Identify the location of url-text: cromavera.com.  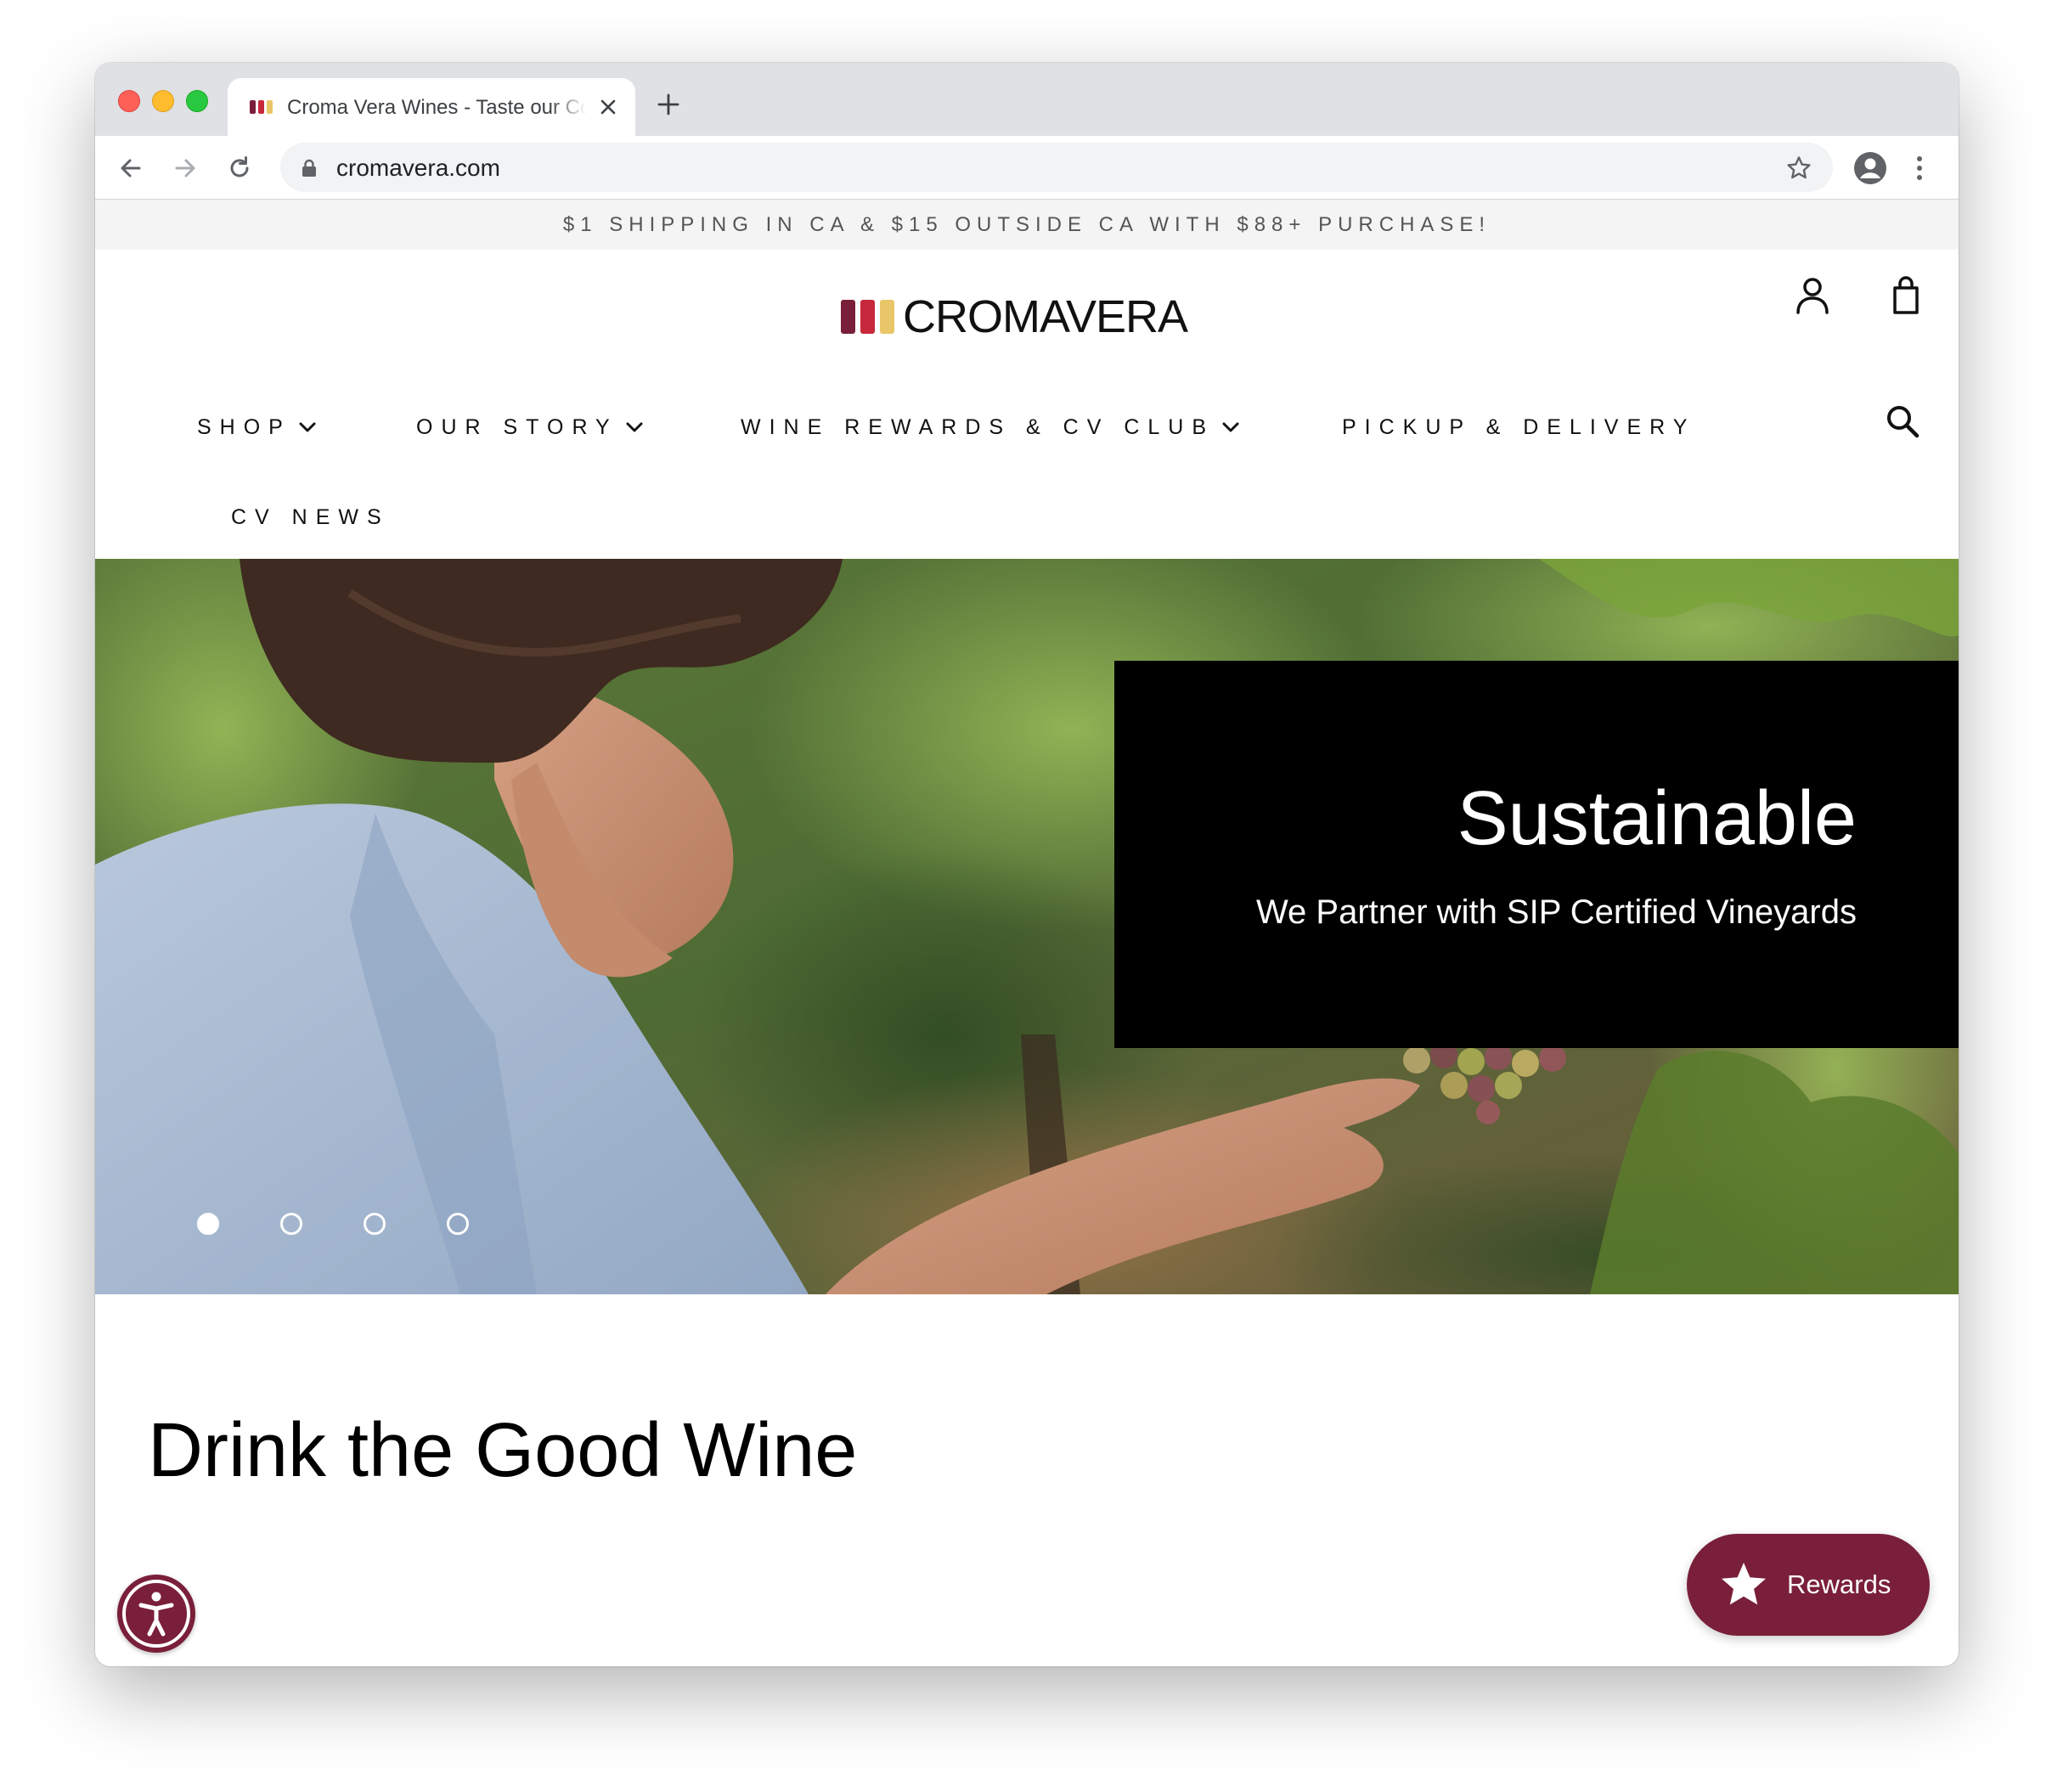
(418, 168).